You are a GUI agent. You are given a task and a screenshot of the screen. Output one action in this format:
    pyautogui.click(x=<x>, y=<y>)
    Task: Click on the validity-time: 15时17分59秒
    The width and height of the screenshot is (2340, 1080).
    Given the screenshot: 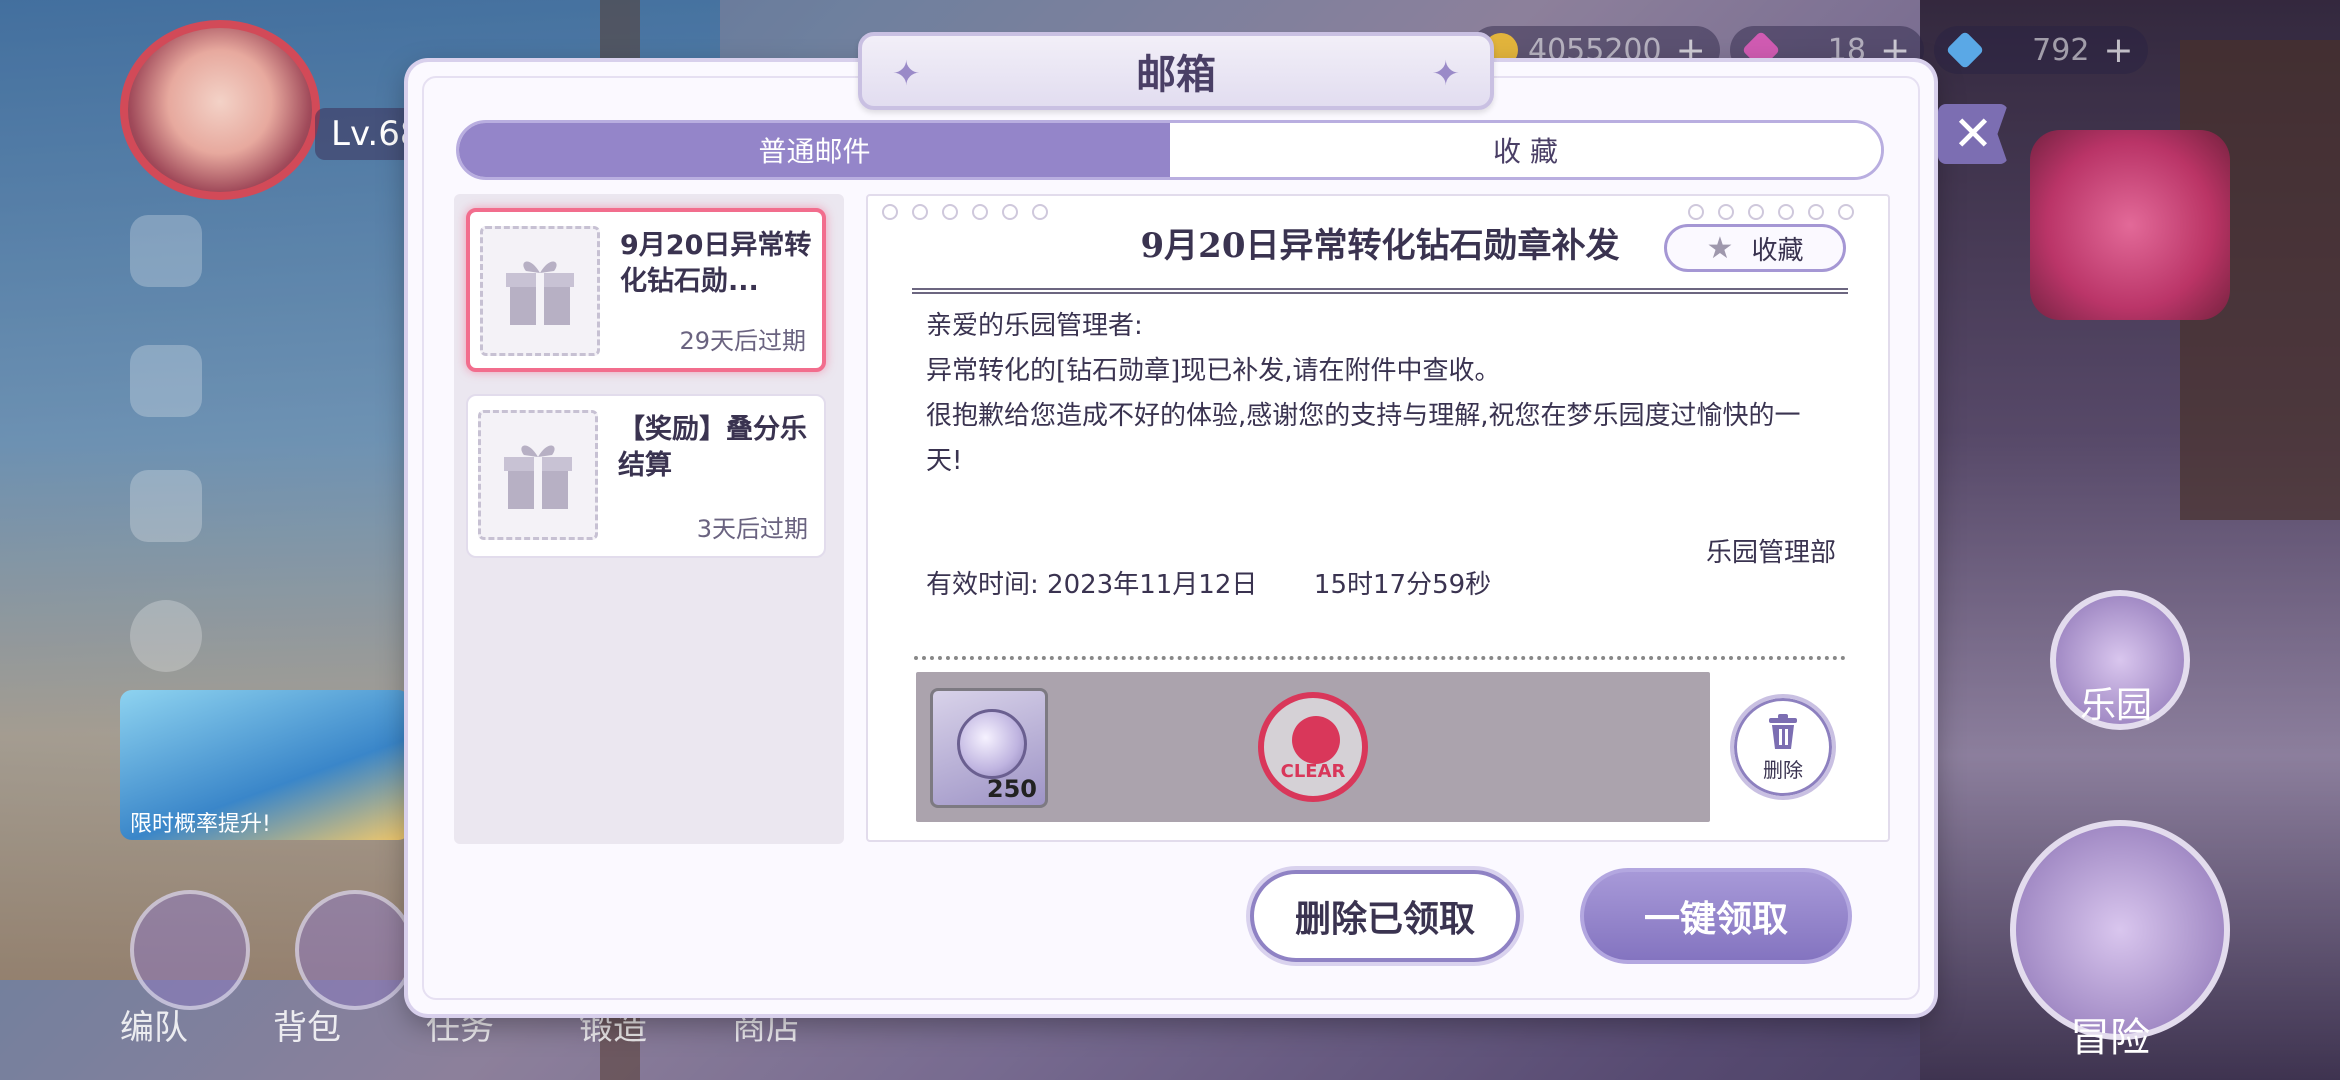 What is the action you would take?
    pyautogui.click(x=1402, y=585)
    